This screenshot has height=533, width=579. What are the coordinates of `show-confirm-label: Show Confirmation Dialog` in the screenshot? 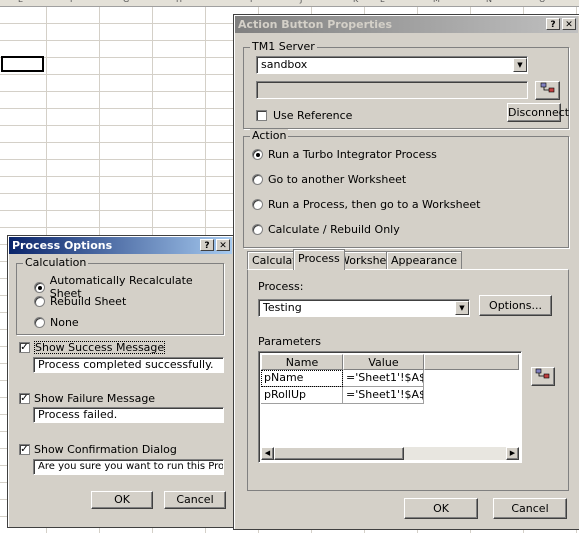 It's located at (105, 449).